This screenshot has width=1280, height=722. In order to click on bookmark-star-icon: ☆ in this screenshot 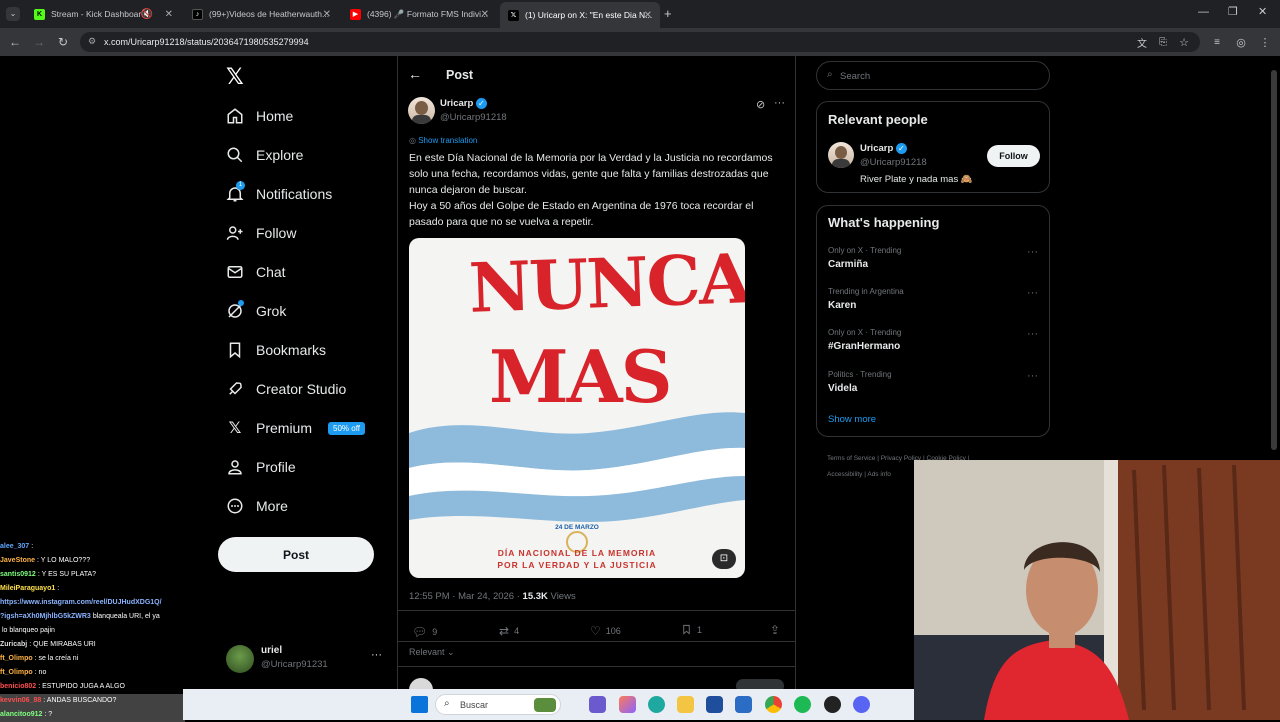, I will do `click(1184, 42)`.